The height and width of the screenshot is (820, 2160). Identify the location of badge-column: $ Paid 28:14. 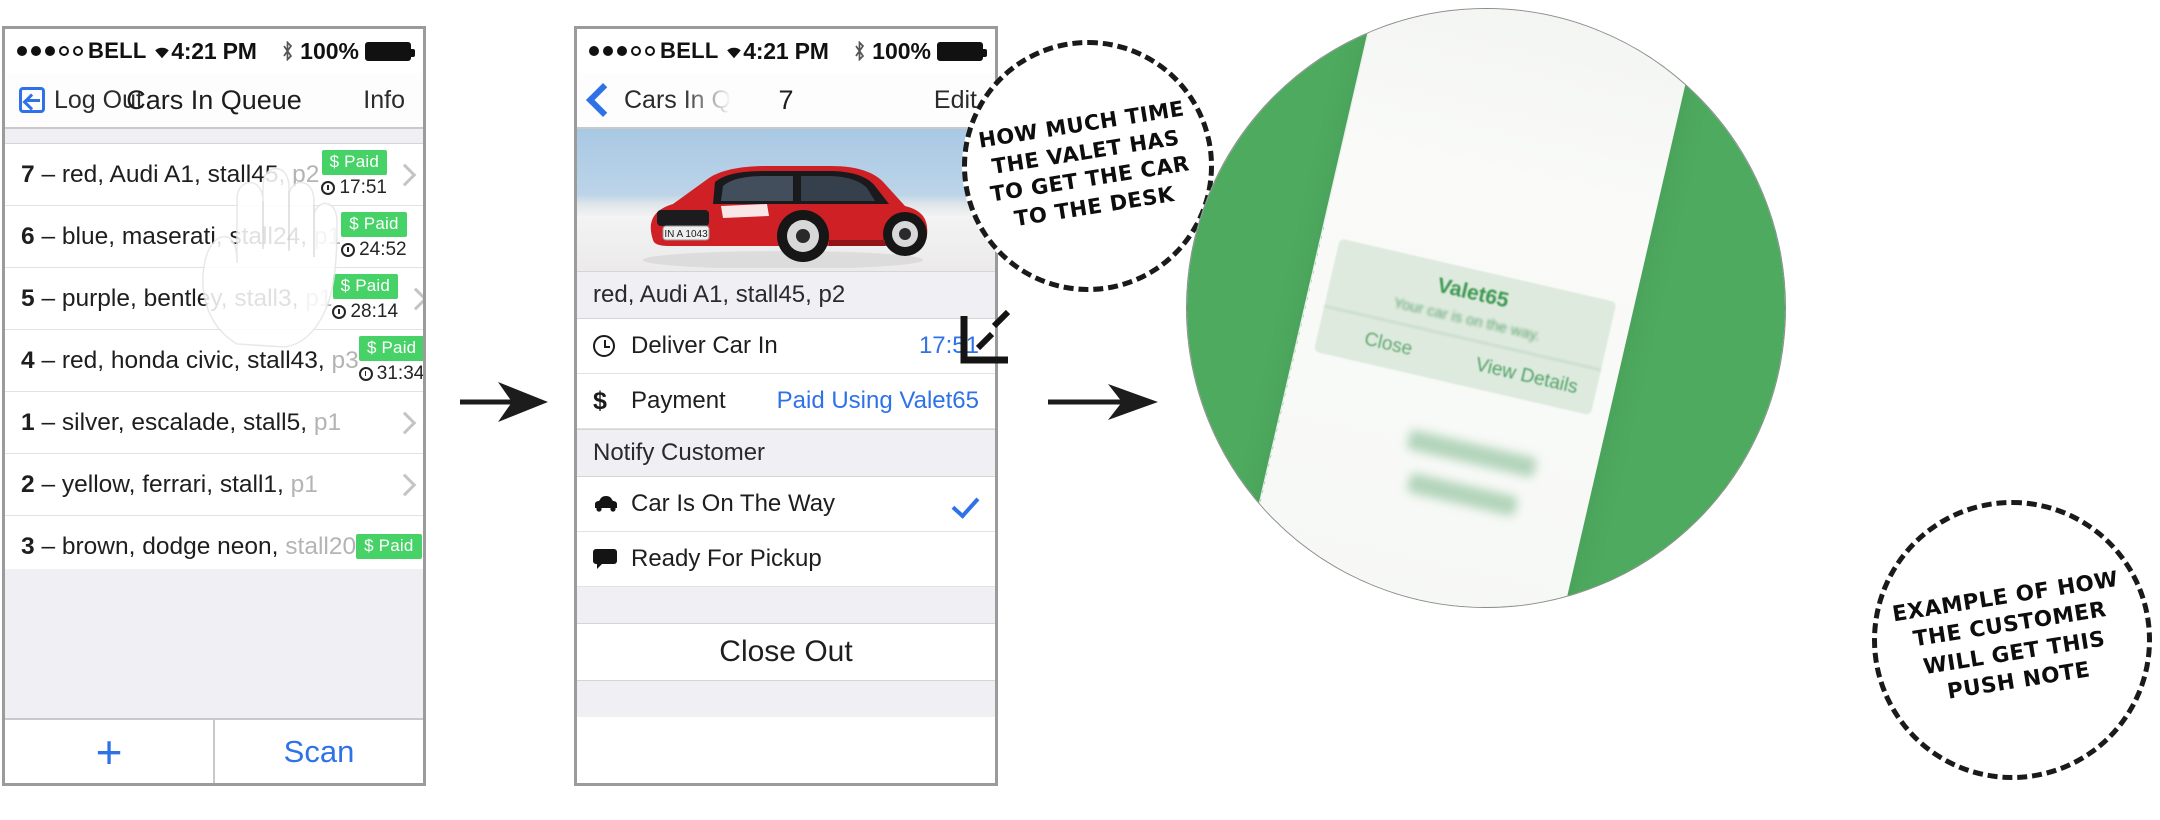
(365, 298).